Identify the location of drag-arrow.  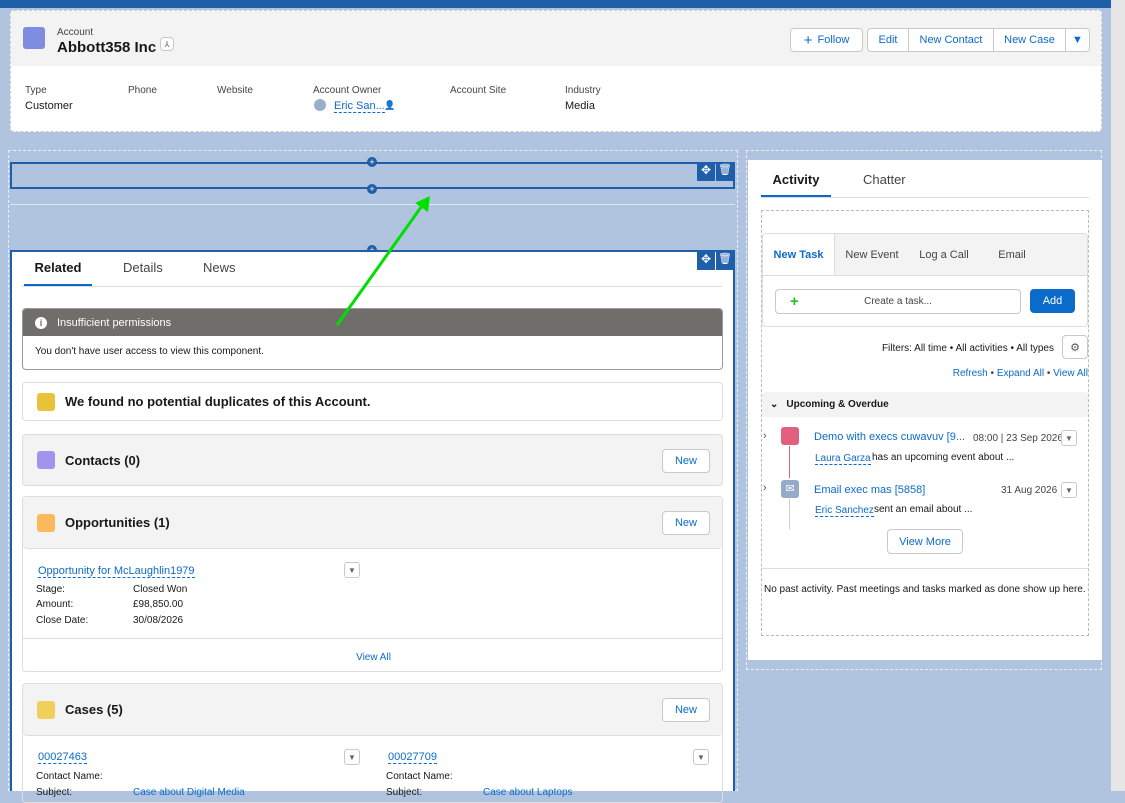
(382, 261).